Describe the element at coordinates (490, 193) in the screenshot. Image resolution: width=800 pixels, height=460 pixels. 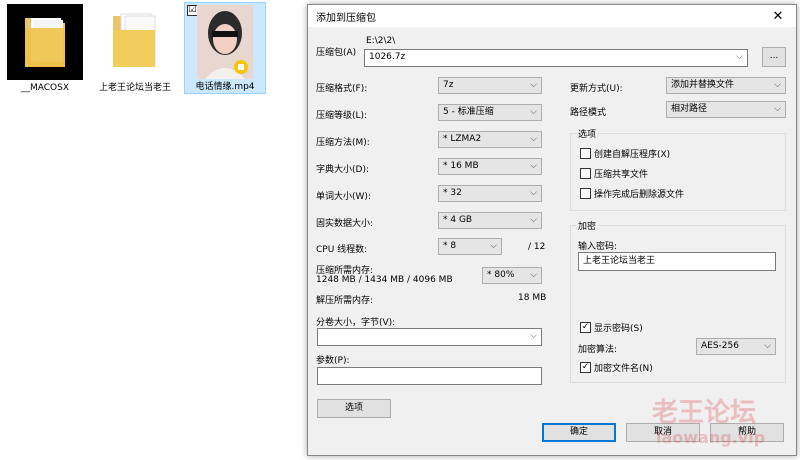
I see `word-select: * 32 ⌵` at that location.